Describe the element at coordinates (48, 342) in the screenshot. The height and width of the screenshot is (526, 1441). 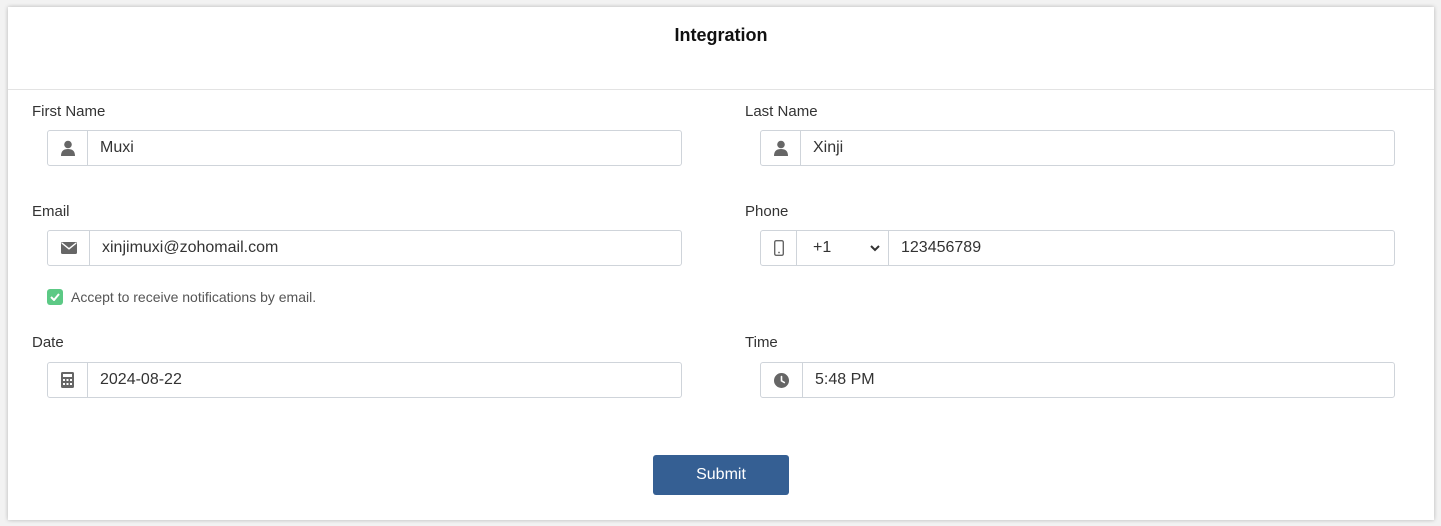
I see `date-label: Date` at that location.